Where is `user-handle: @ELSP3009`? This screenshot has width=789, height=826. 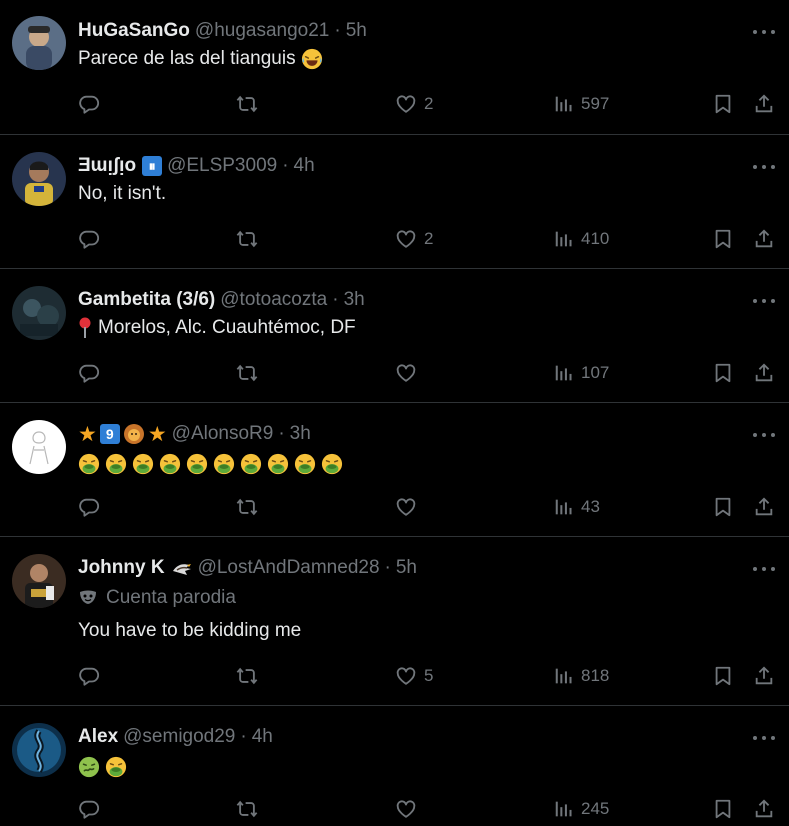 user-handle: @ELSP3009 is located at coordinates (222, 166).